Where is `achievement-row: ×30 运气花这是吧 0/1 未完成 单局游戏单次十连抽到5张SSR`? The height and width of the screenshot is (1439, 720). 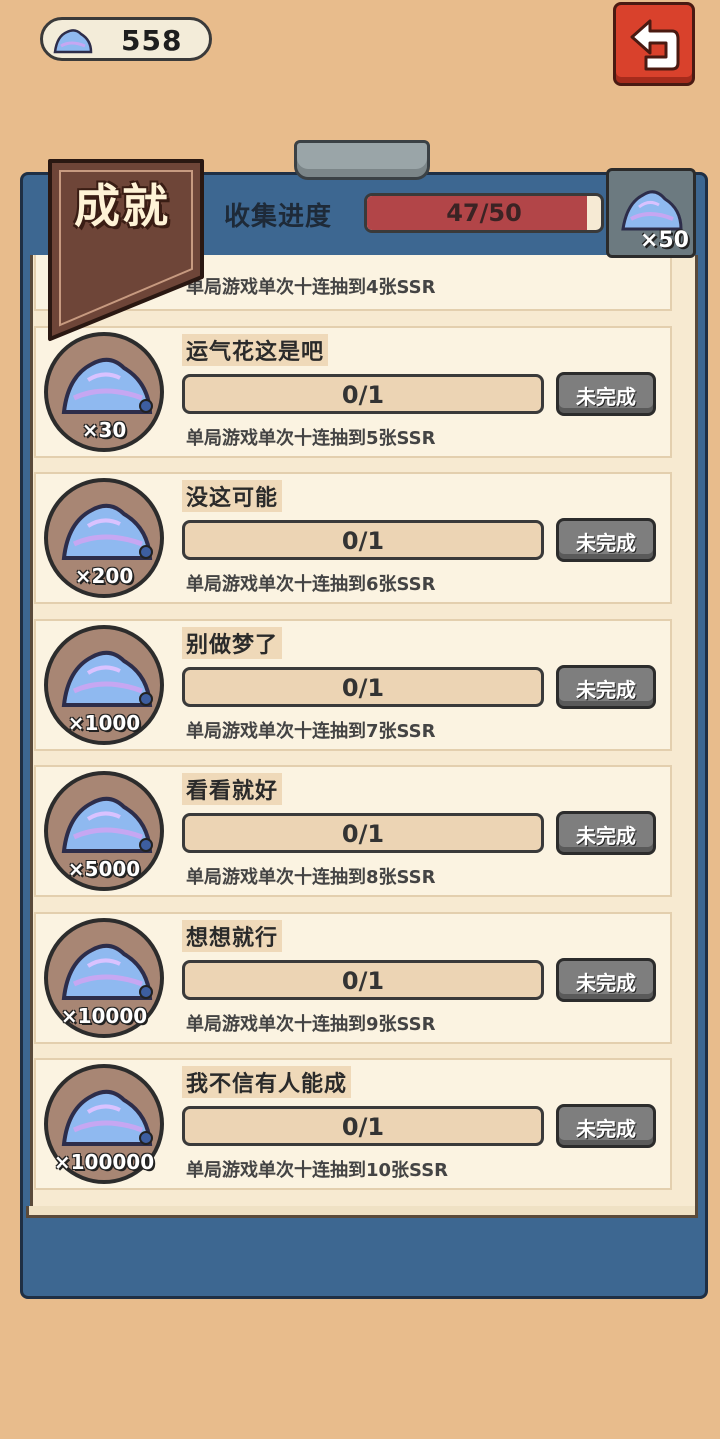 achievement-row: ×30 运气花这是吧 0/1 未完成 单局游戏单次十连抽到5张SSR is located at coordinates (353, 392).